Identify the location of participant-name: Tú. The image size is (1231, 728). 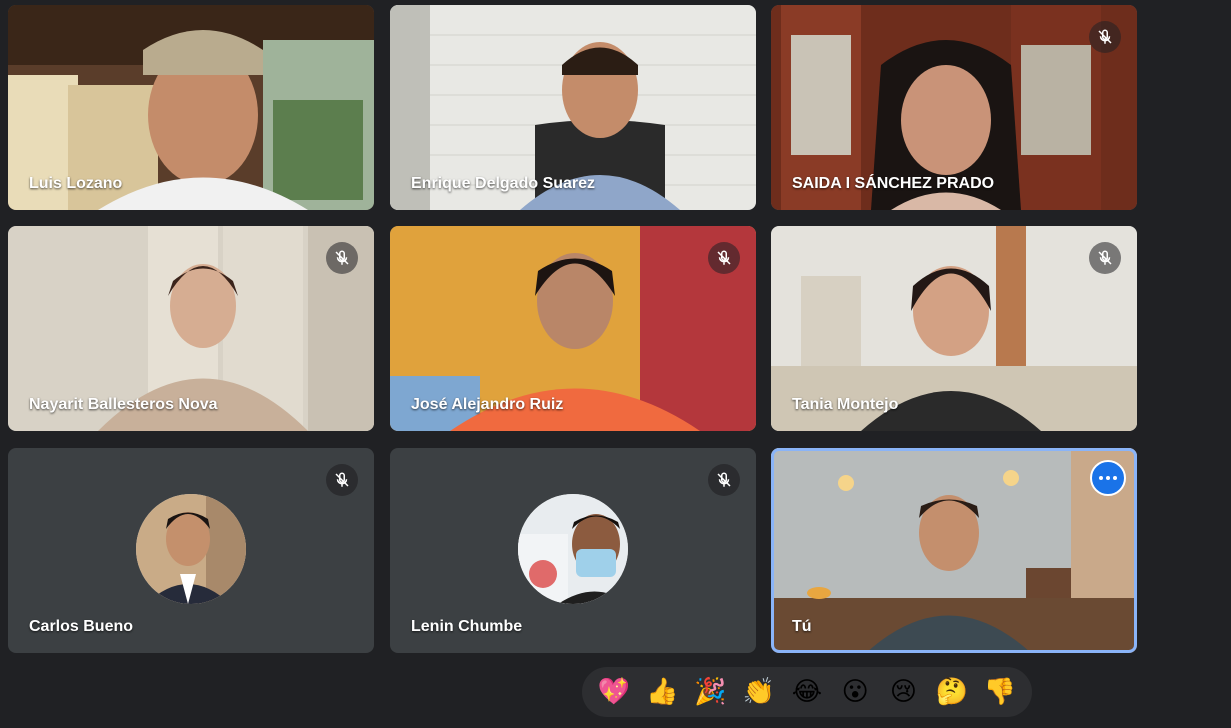
(802, 626).